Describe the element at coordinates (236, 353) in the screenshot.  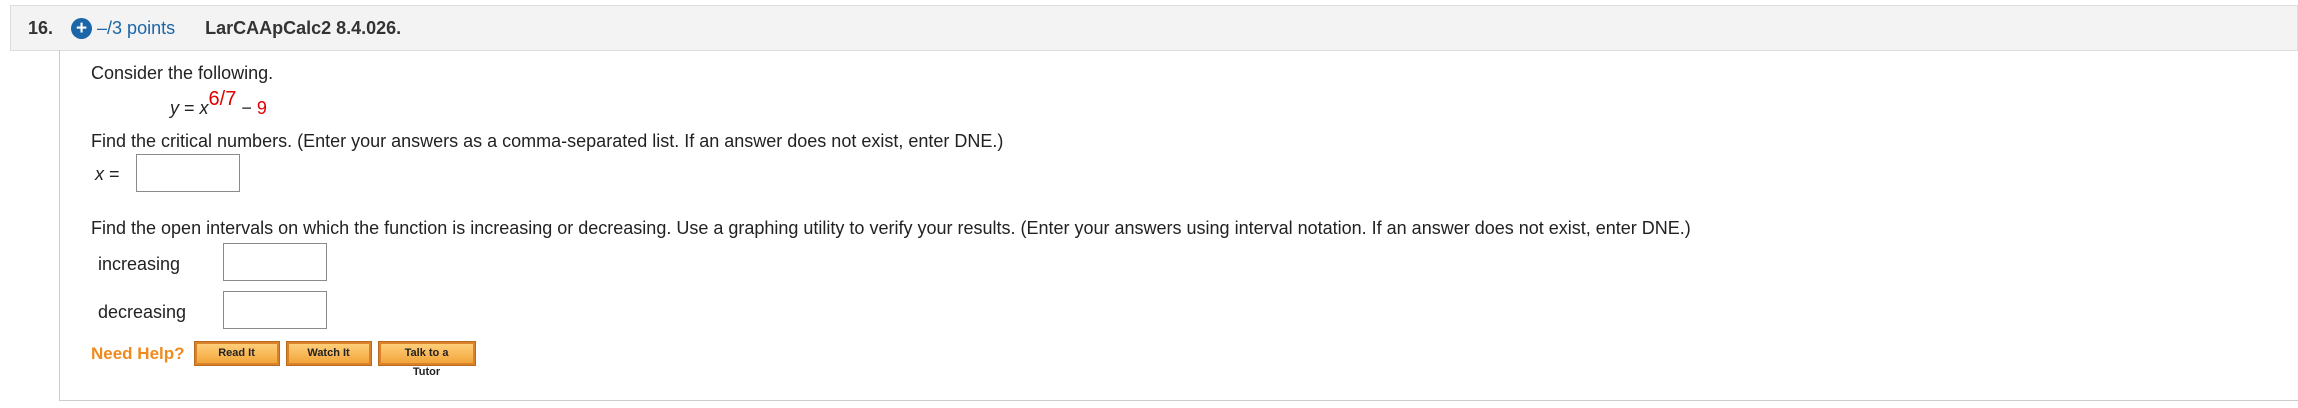
I see `read-it-button: Read It` at that location.